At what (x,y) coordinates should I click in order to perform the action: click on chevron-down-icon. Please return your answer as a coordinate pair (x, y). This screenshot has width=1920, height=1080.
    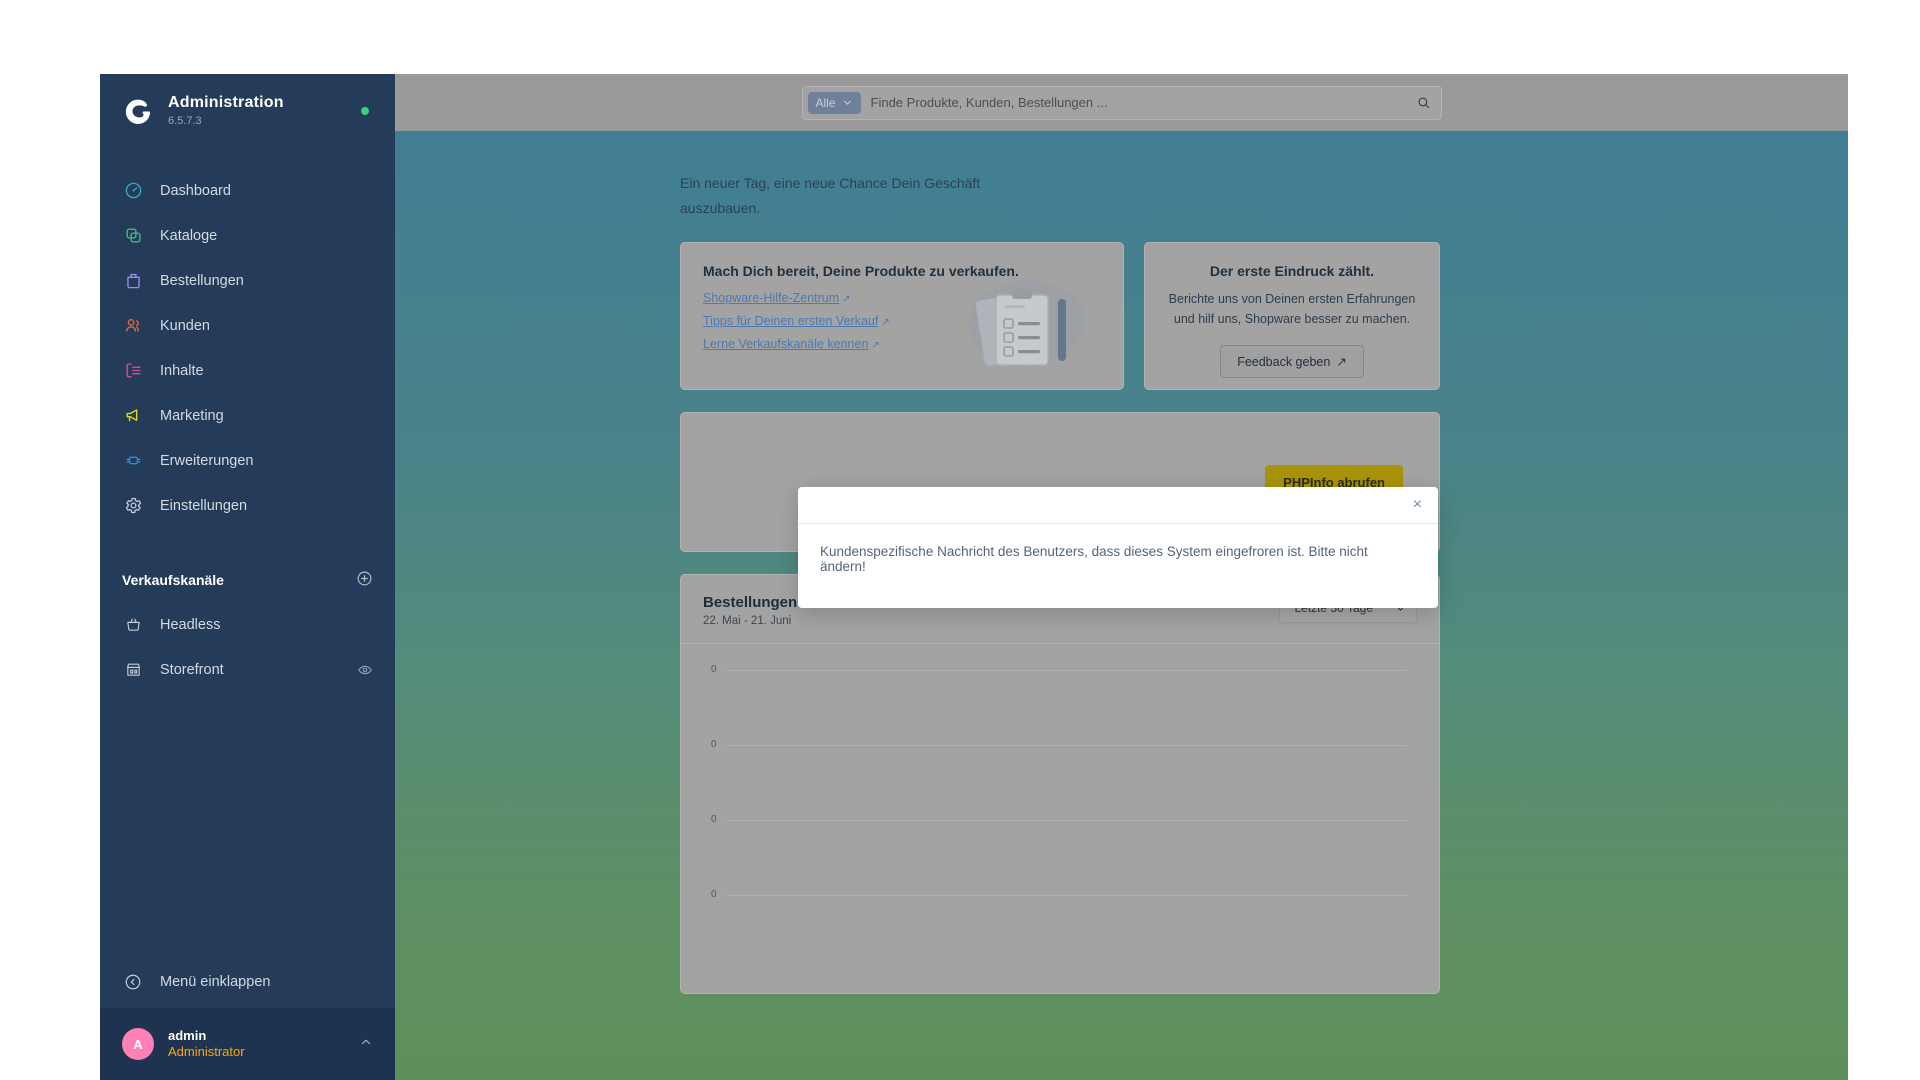
    Looking at the image, I should click on (847, 102).